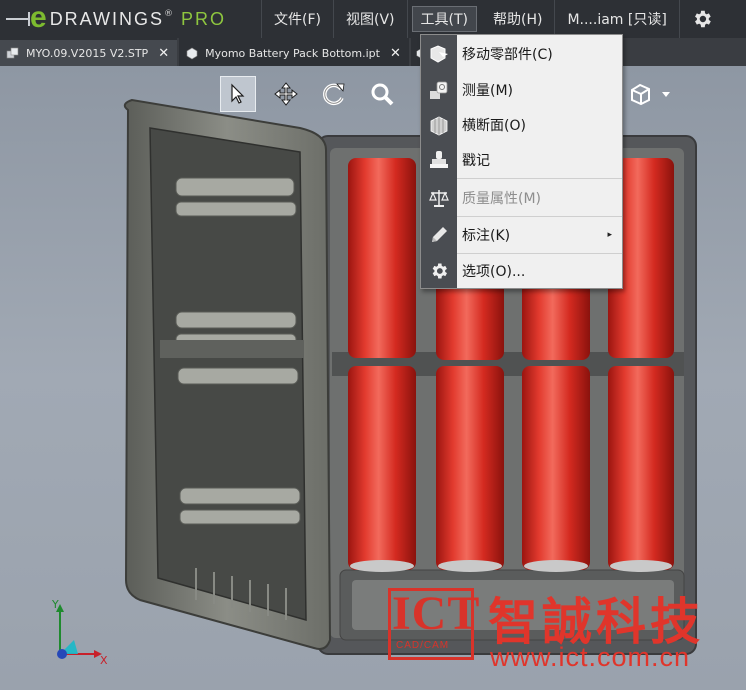  I want to click on assembly-icon, so click(12, 53).